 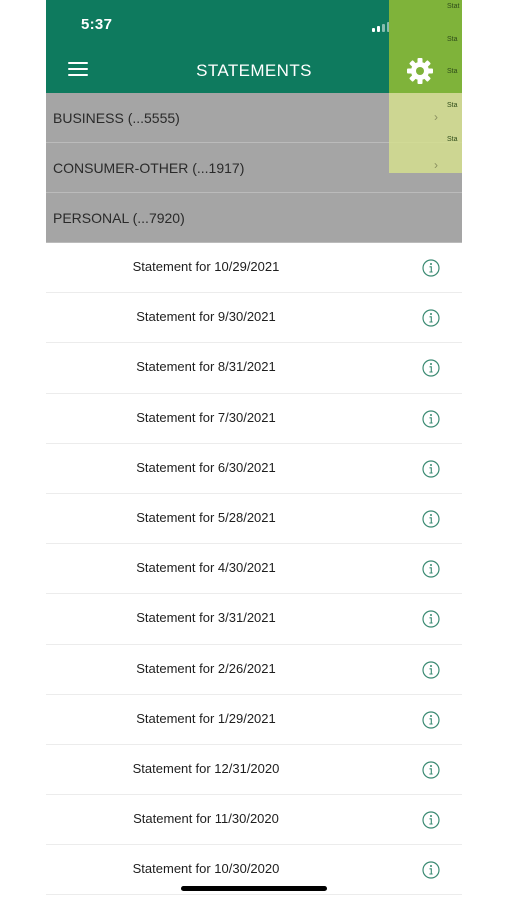 I want to click on statement-label: Statement for 8/31/2021, so click(x=206, y=367).